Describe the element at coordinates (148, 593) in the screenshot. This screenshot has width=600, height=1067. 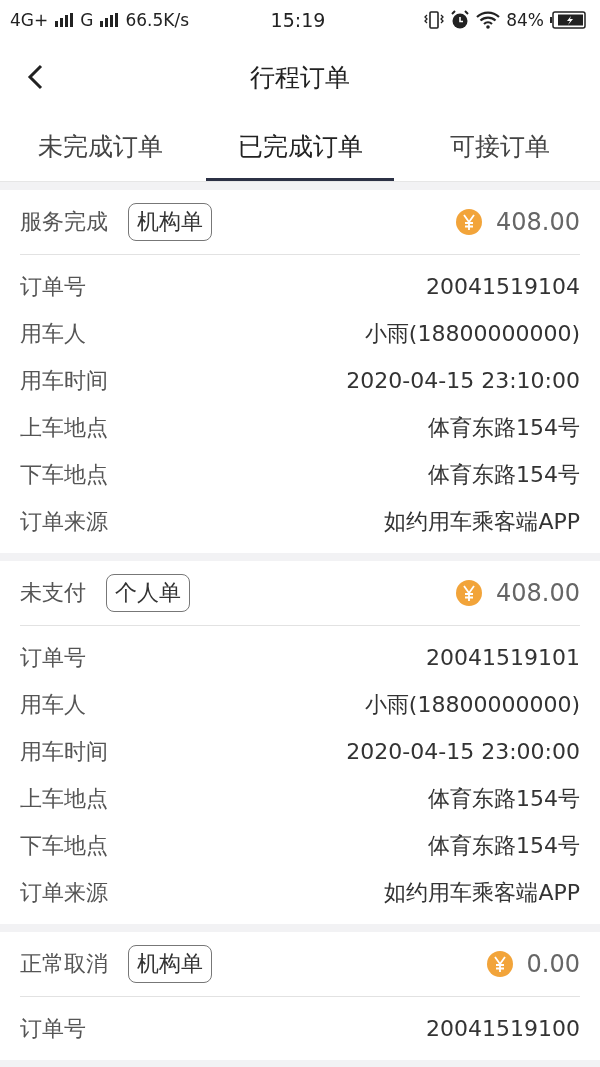
I see `order-type-tag: 个人单` at that location.